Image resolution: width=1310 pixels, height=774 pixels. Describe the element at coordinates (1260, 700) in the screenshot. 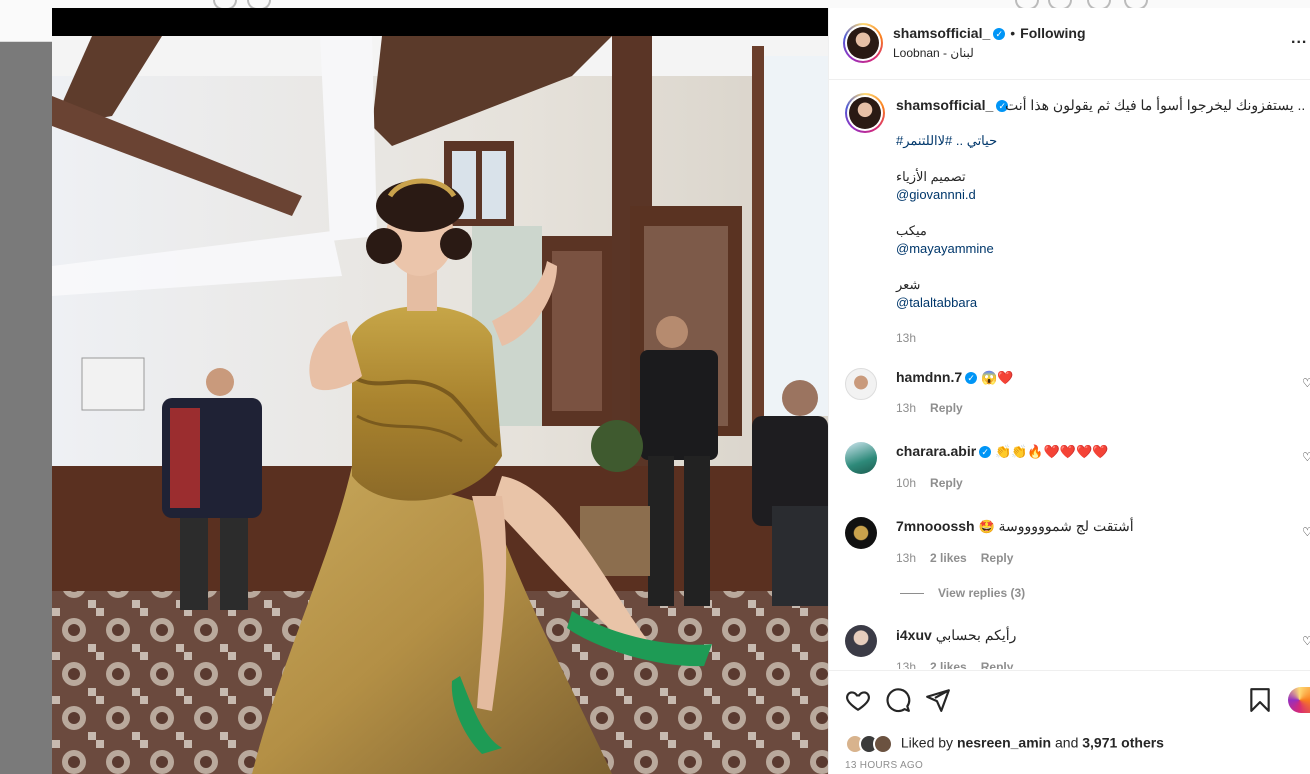

I see `bookmark-icon` at that location.